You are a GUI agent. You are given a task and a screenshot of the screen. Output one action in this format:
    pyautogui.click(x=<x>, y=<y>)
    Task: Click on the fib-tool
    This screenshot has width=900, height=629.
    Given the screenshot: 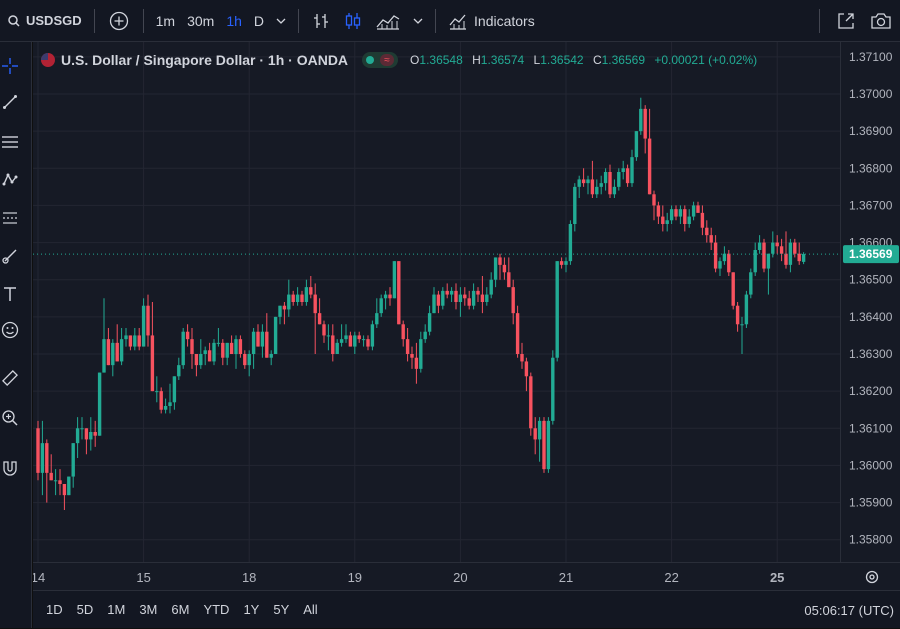 What is the action you would take?
    pyautogui.click(x=10, y=142)
    